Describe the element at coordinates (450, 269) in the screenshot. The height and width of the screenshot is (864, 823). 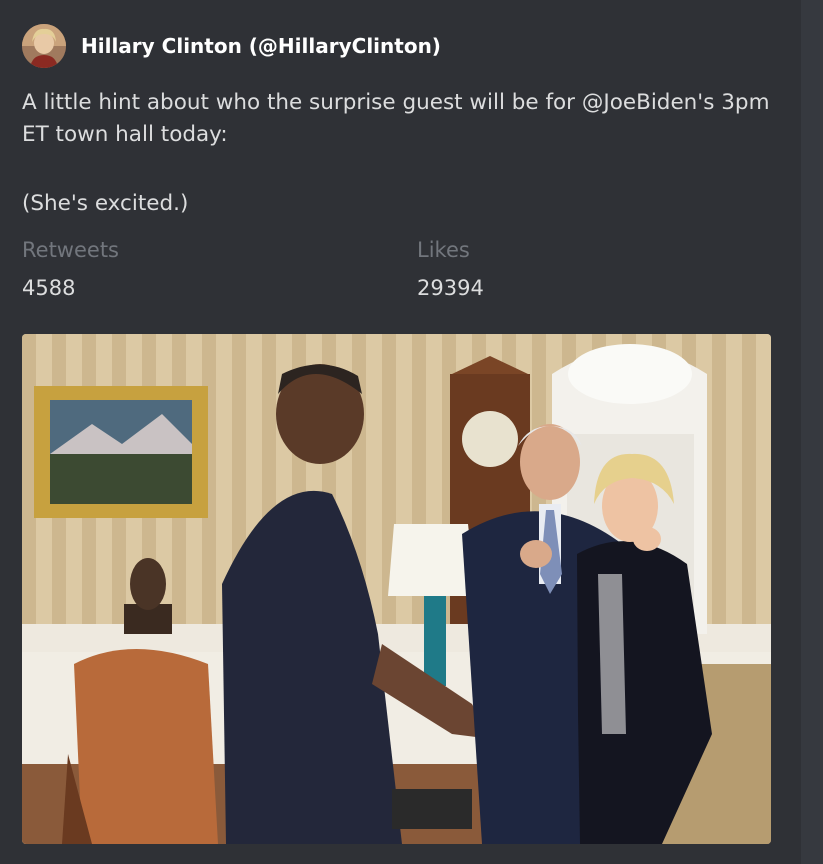
I see `field-likes: Likes 29394` at that location.